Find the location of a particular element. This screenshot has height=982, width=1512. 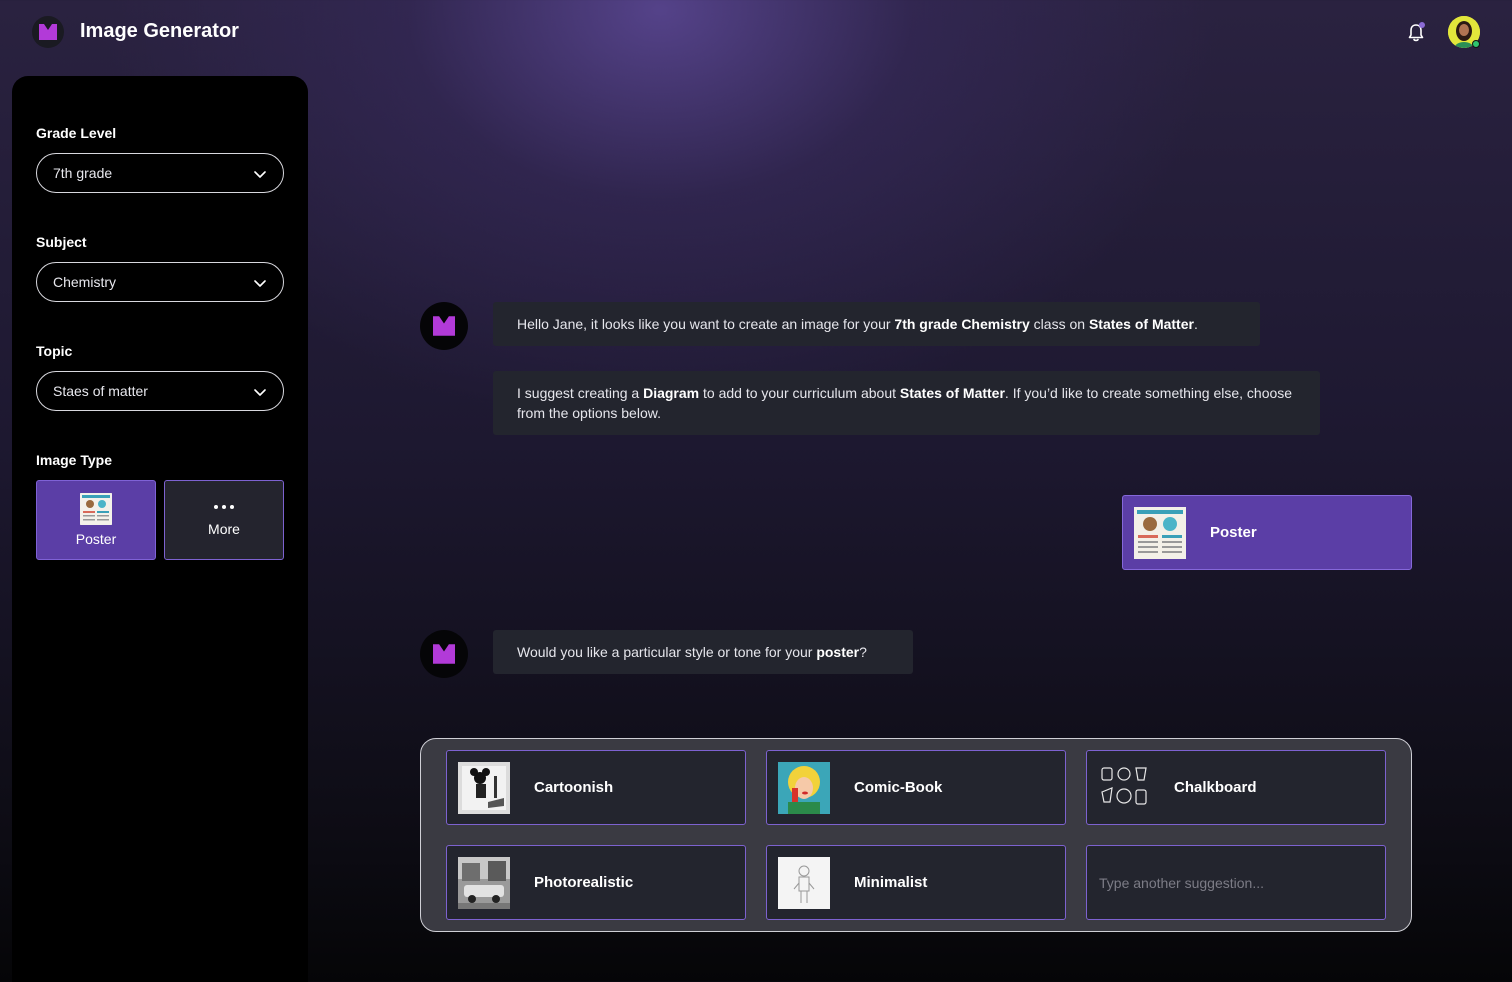

app-title: Image Generator is located at coordinates (159, 31).